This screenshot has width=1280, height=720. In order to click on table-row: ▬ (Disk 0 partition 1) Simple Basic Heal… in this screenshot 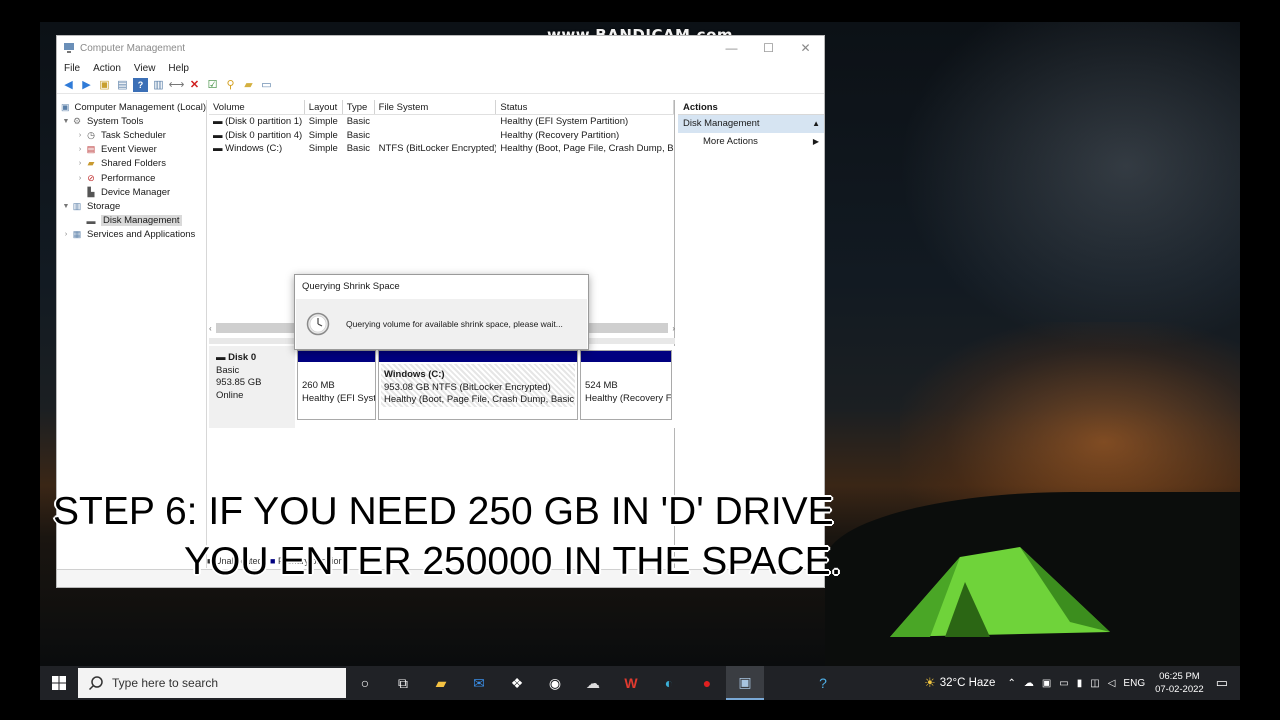, I will do `click(441, 122)`.